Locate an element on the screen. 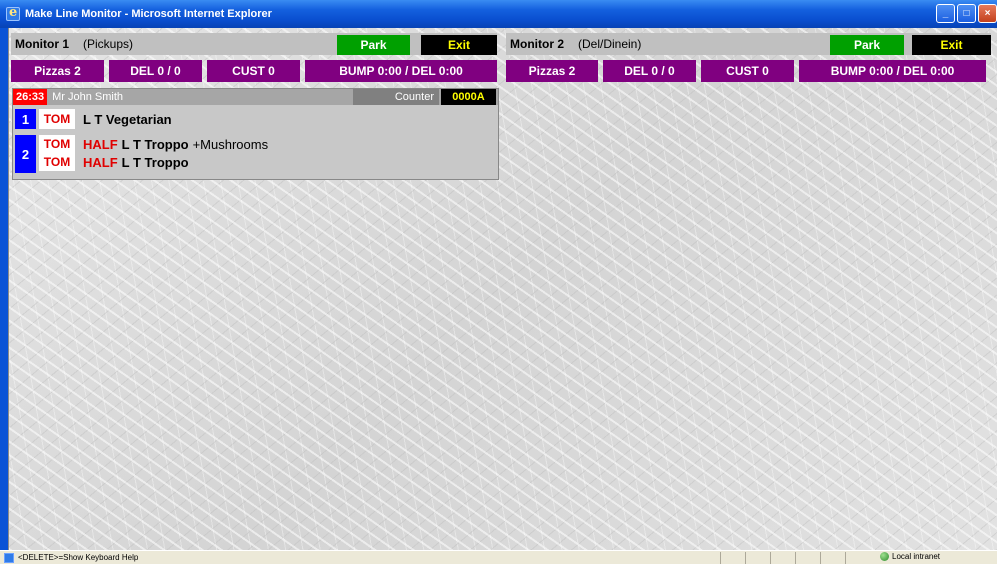  security-zone: Local intranet is located at coordinates (910, 556).